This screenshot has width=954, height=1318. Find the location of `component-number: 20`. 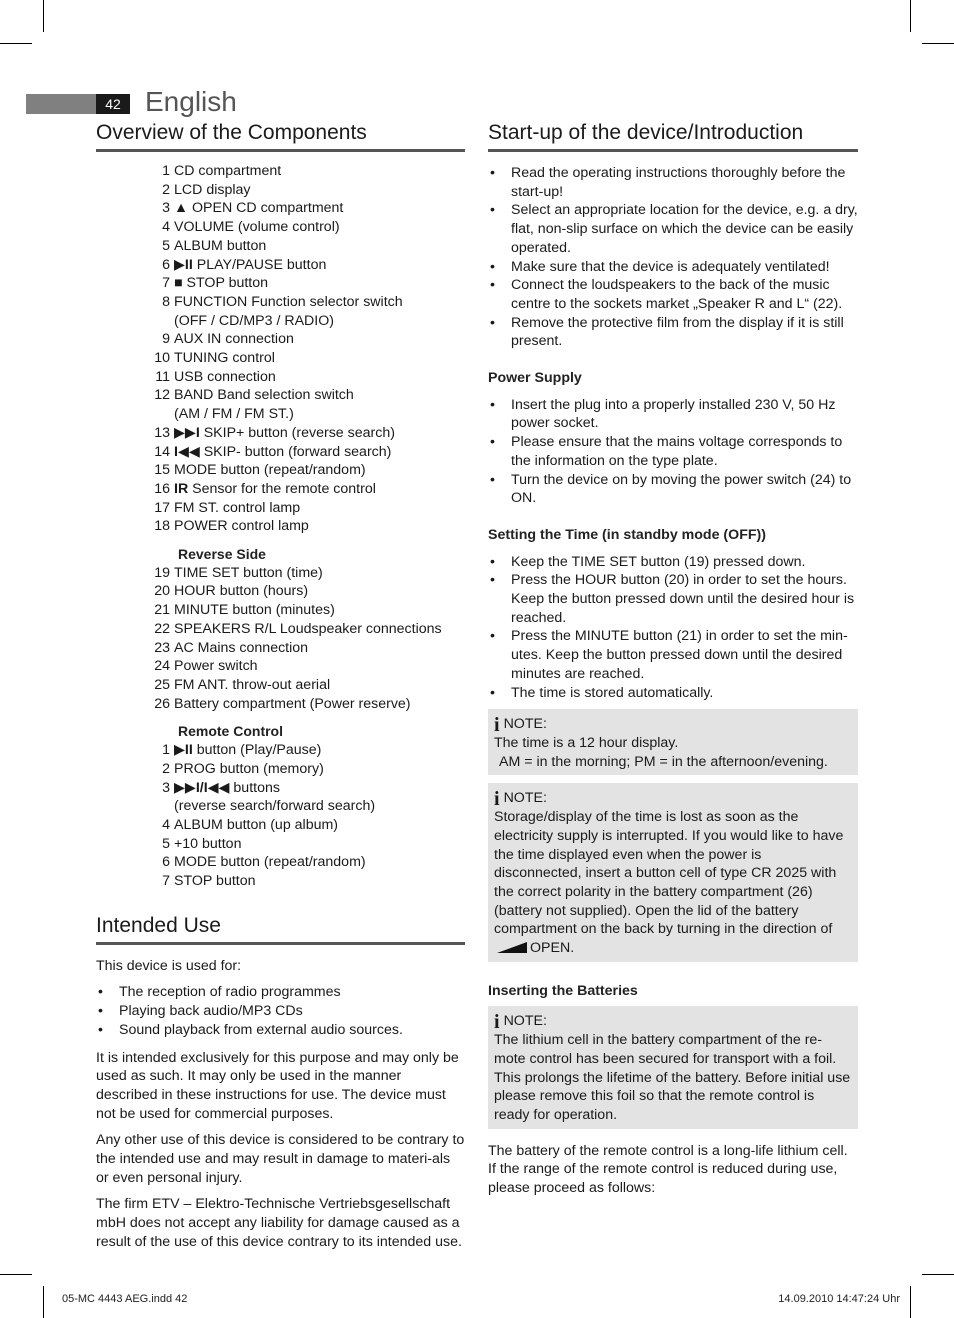

component-number: 20 is located at coordinates (162, 591).